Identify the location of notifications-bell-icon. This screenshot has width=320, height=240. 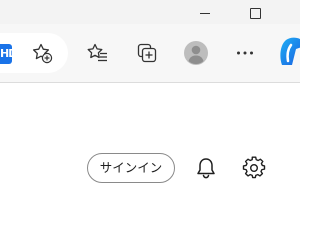
(206, 168).